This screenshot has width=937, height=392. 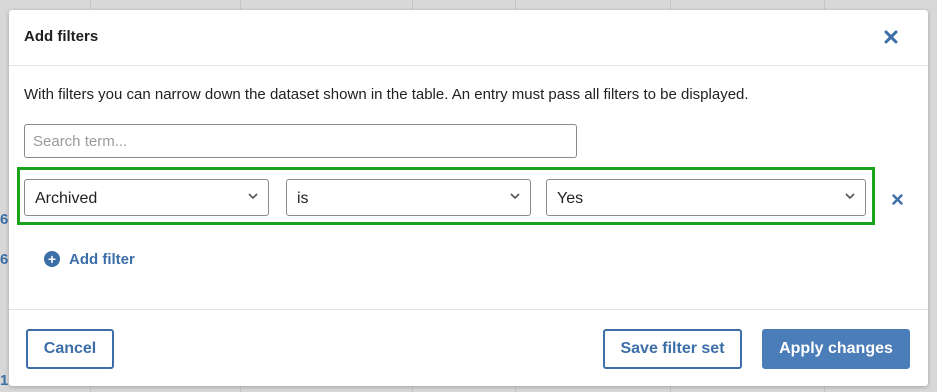 I want to click on apply-changes-button: Apply changes, so click(x=836, y=349).